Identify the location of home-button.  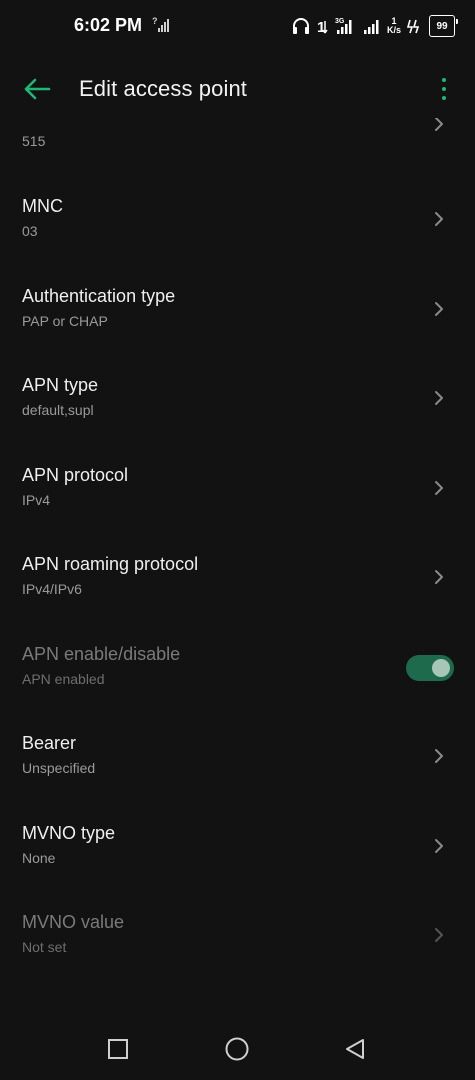
(237, 1049).